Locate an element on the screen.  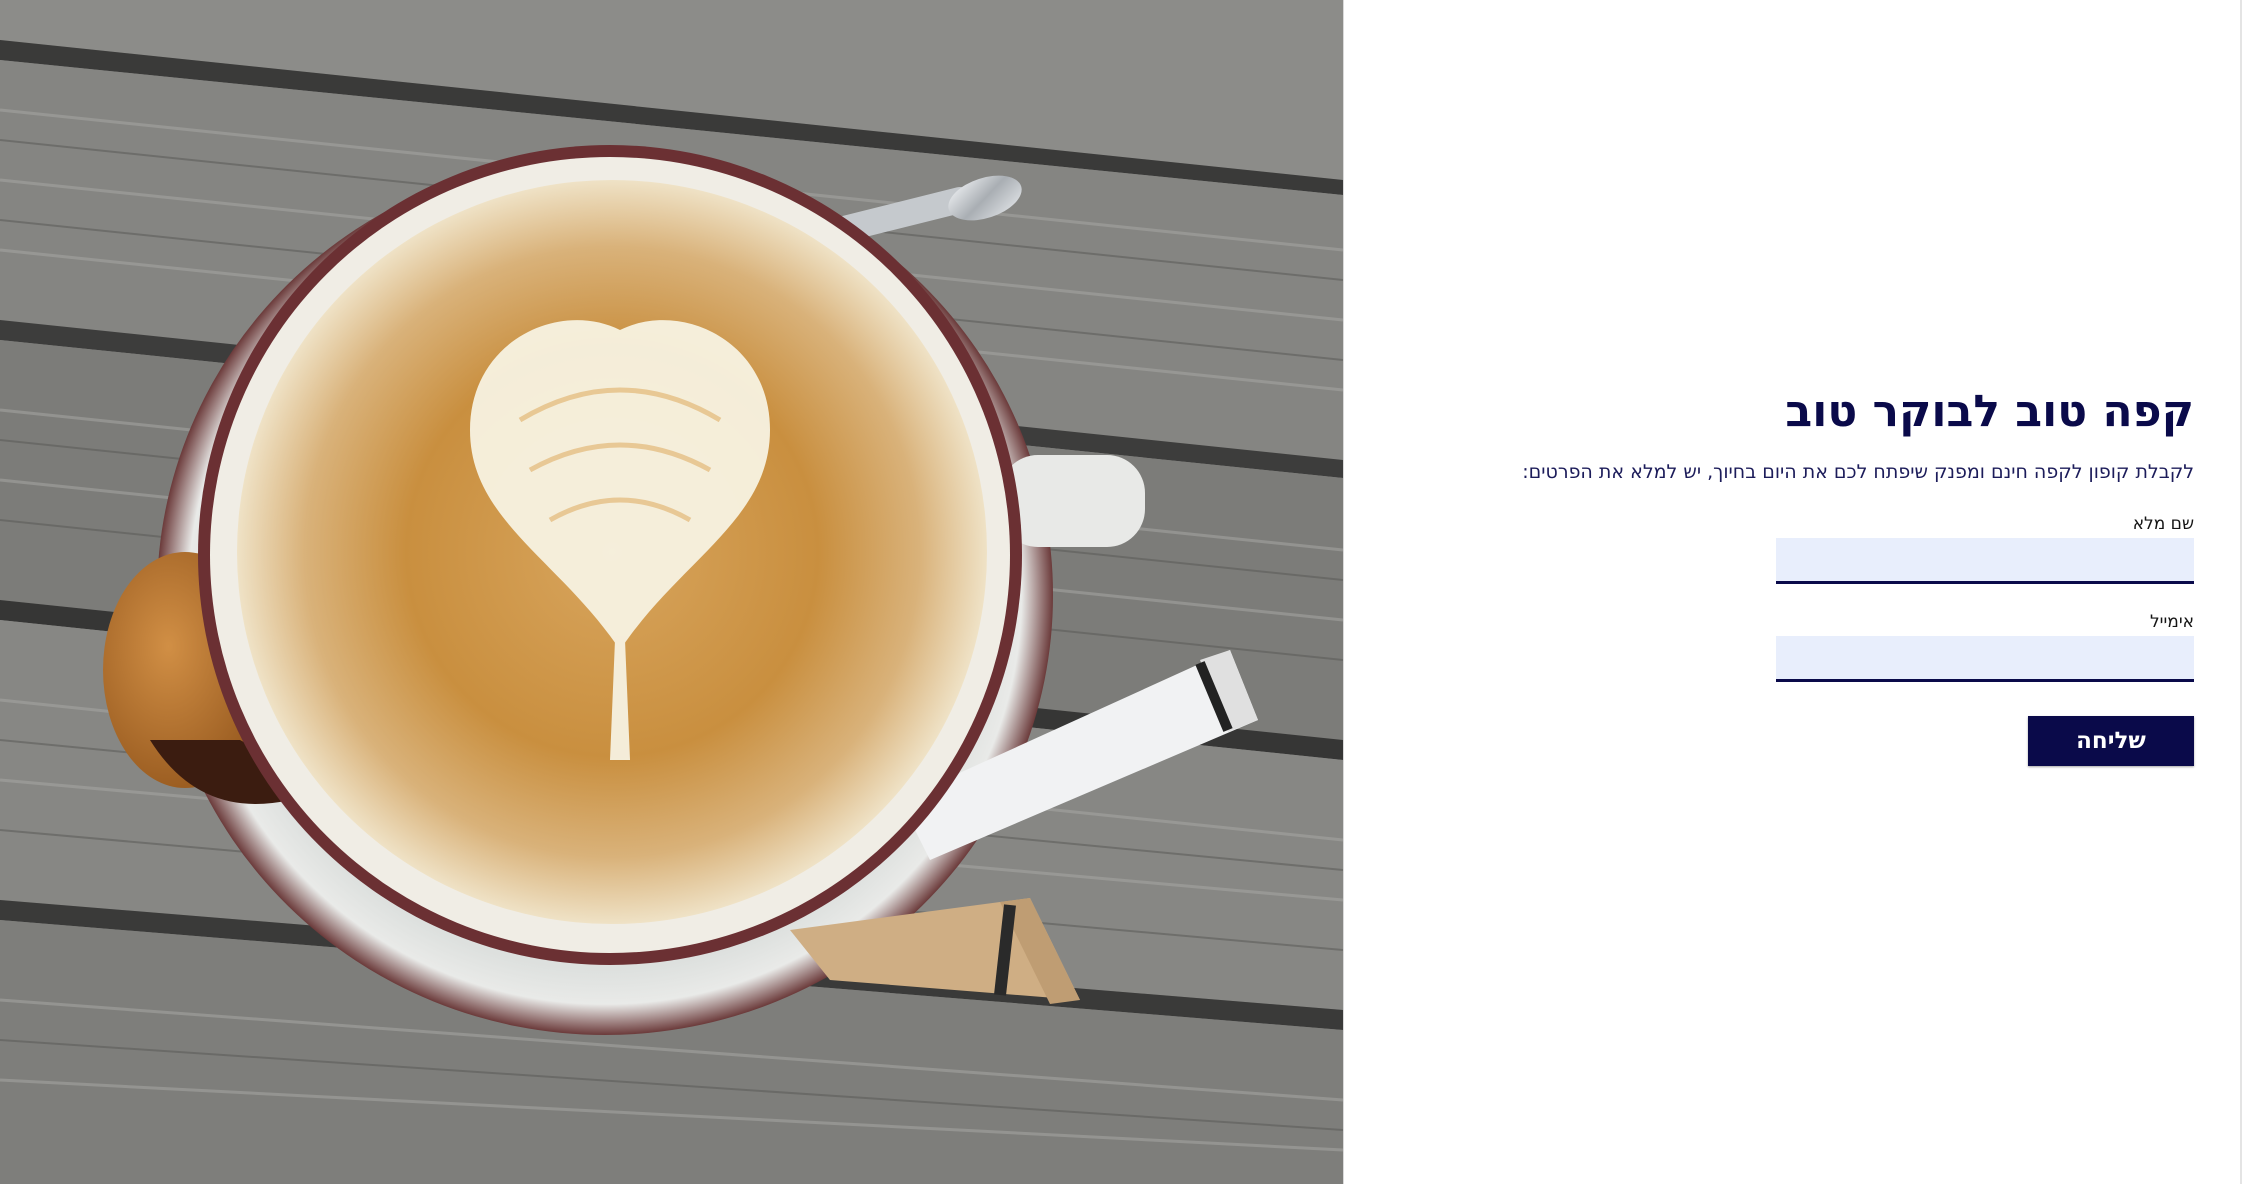
full-name-input is located at coordinates (1985, 561).